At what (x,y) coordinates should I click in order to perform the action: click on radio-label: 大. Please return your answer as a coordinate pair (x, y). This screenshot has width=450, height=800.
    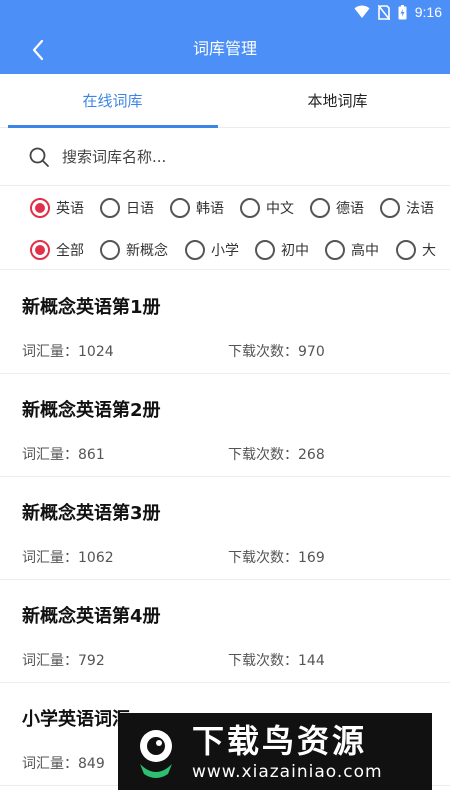
    Looking at the image, I should click on (429, 251).